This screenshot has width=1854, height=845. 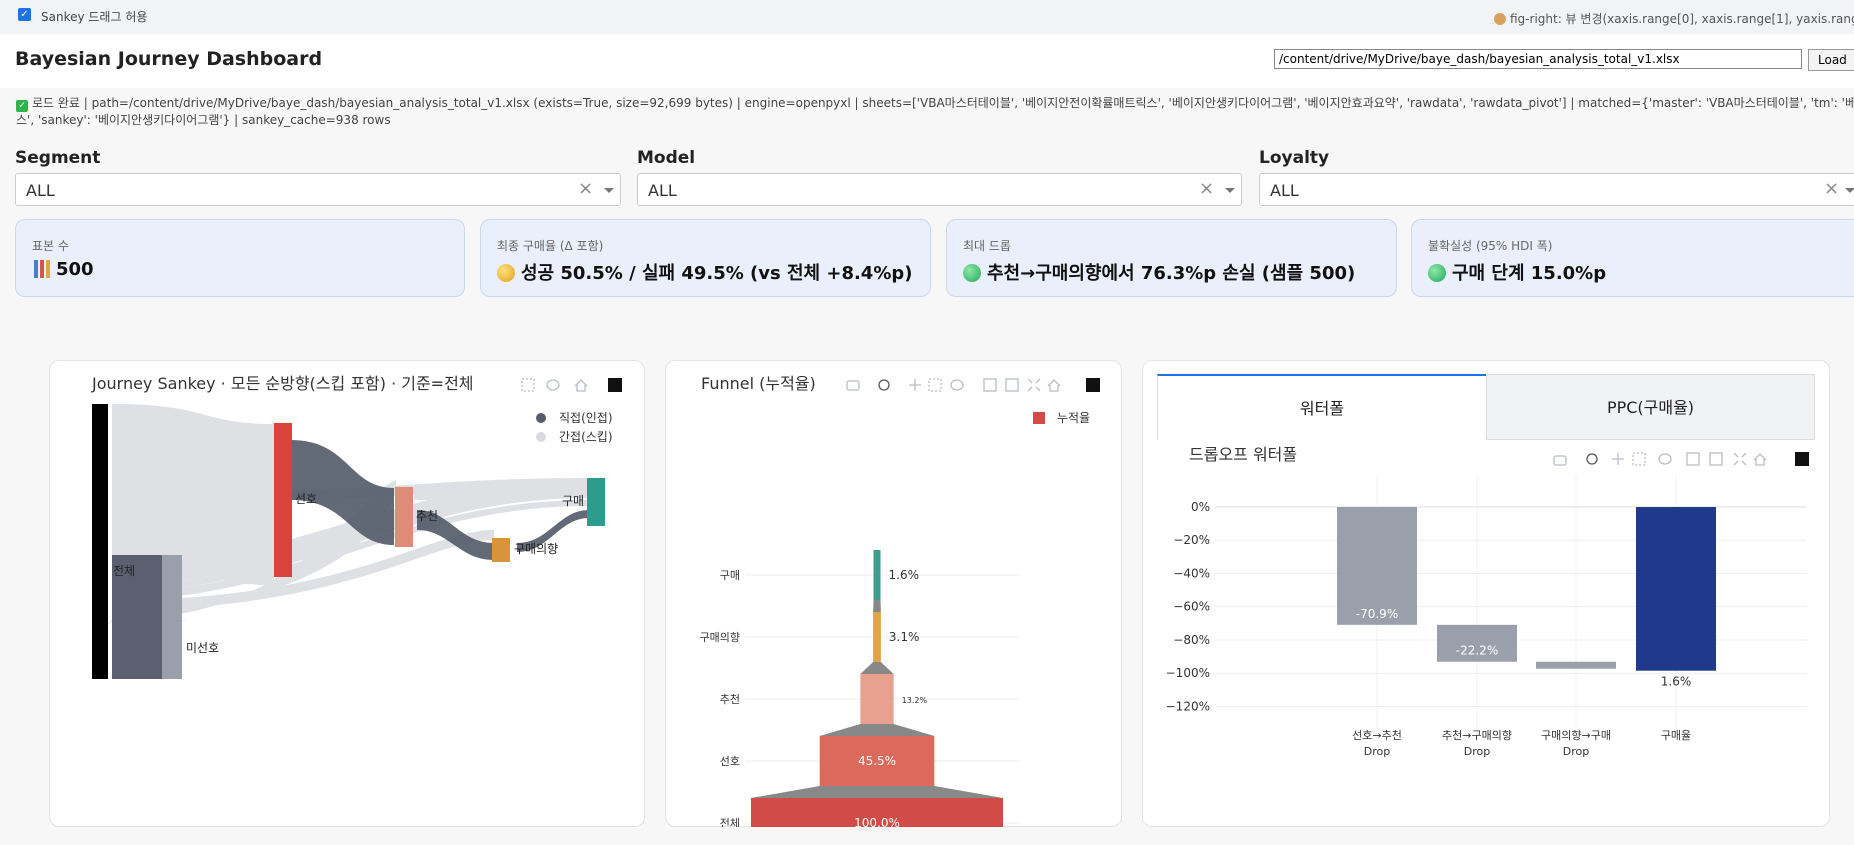 What do you see at coordinates (427, 515) in the screenshot?
I see `node-label-recommend: 추천` at bounding box center [427, 515].